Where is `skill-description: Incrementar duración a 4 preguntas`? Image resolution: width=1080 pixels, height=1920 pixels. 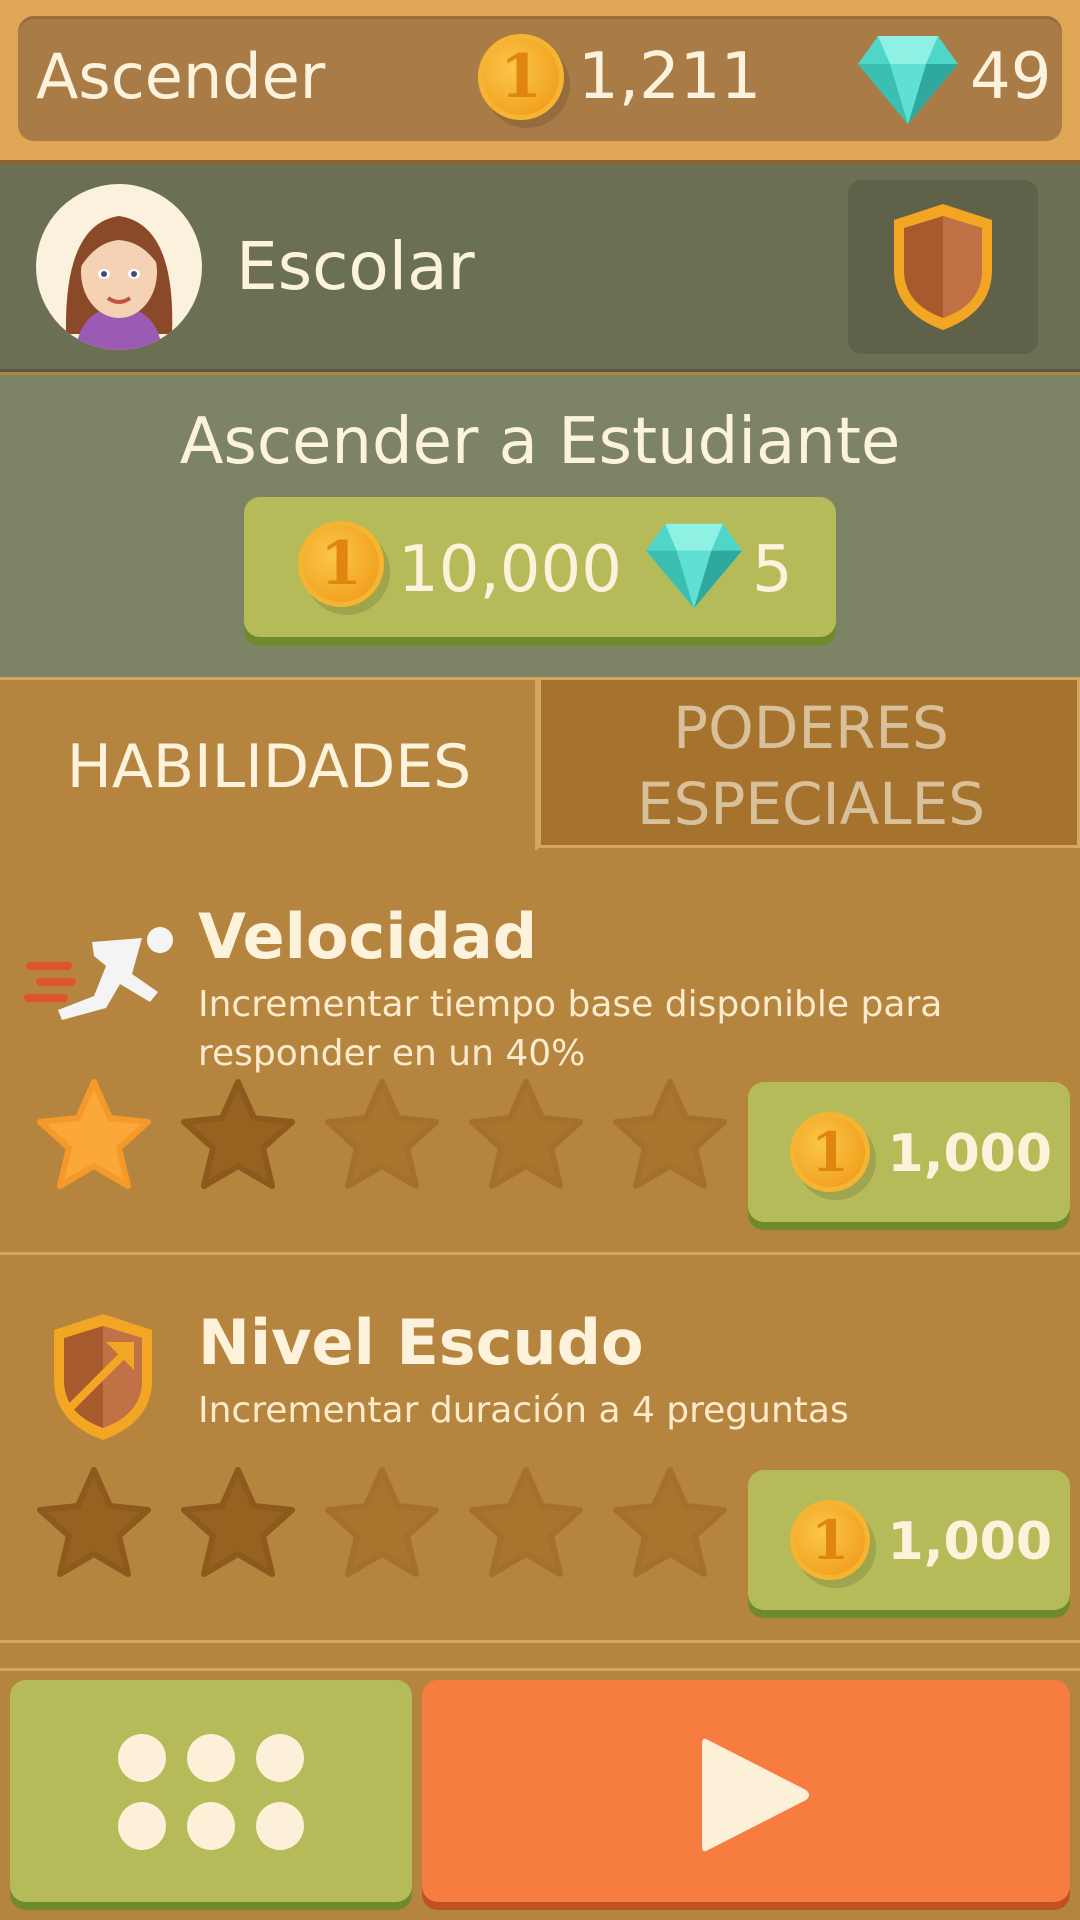 skill-description: Incrementar duración a 4 preguntas is located at coordinates (523, 1410).